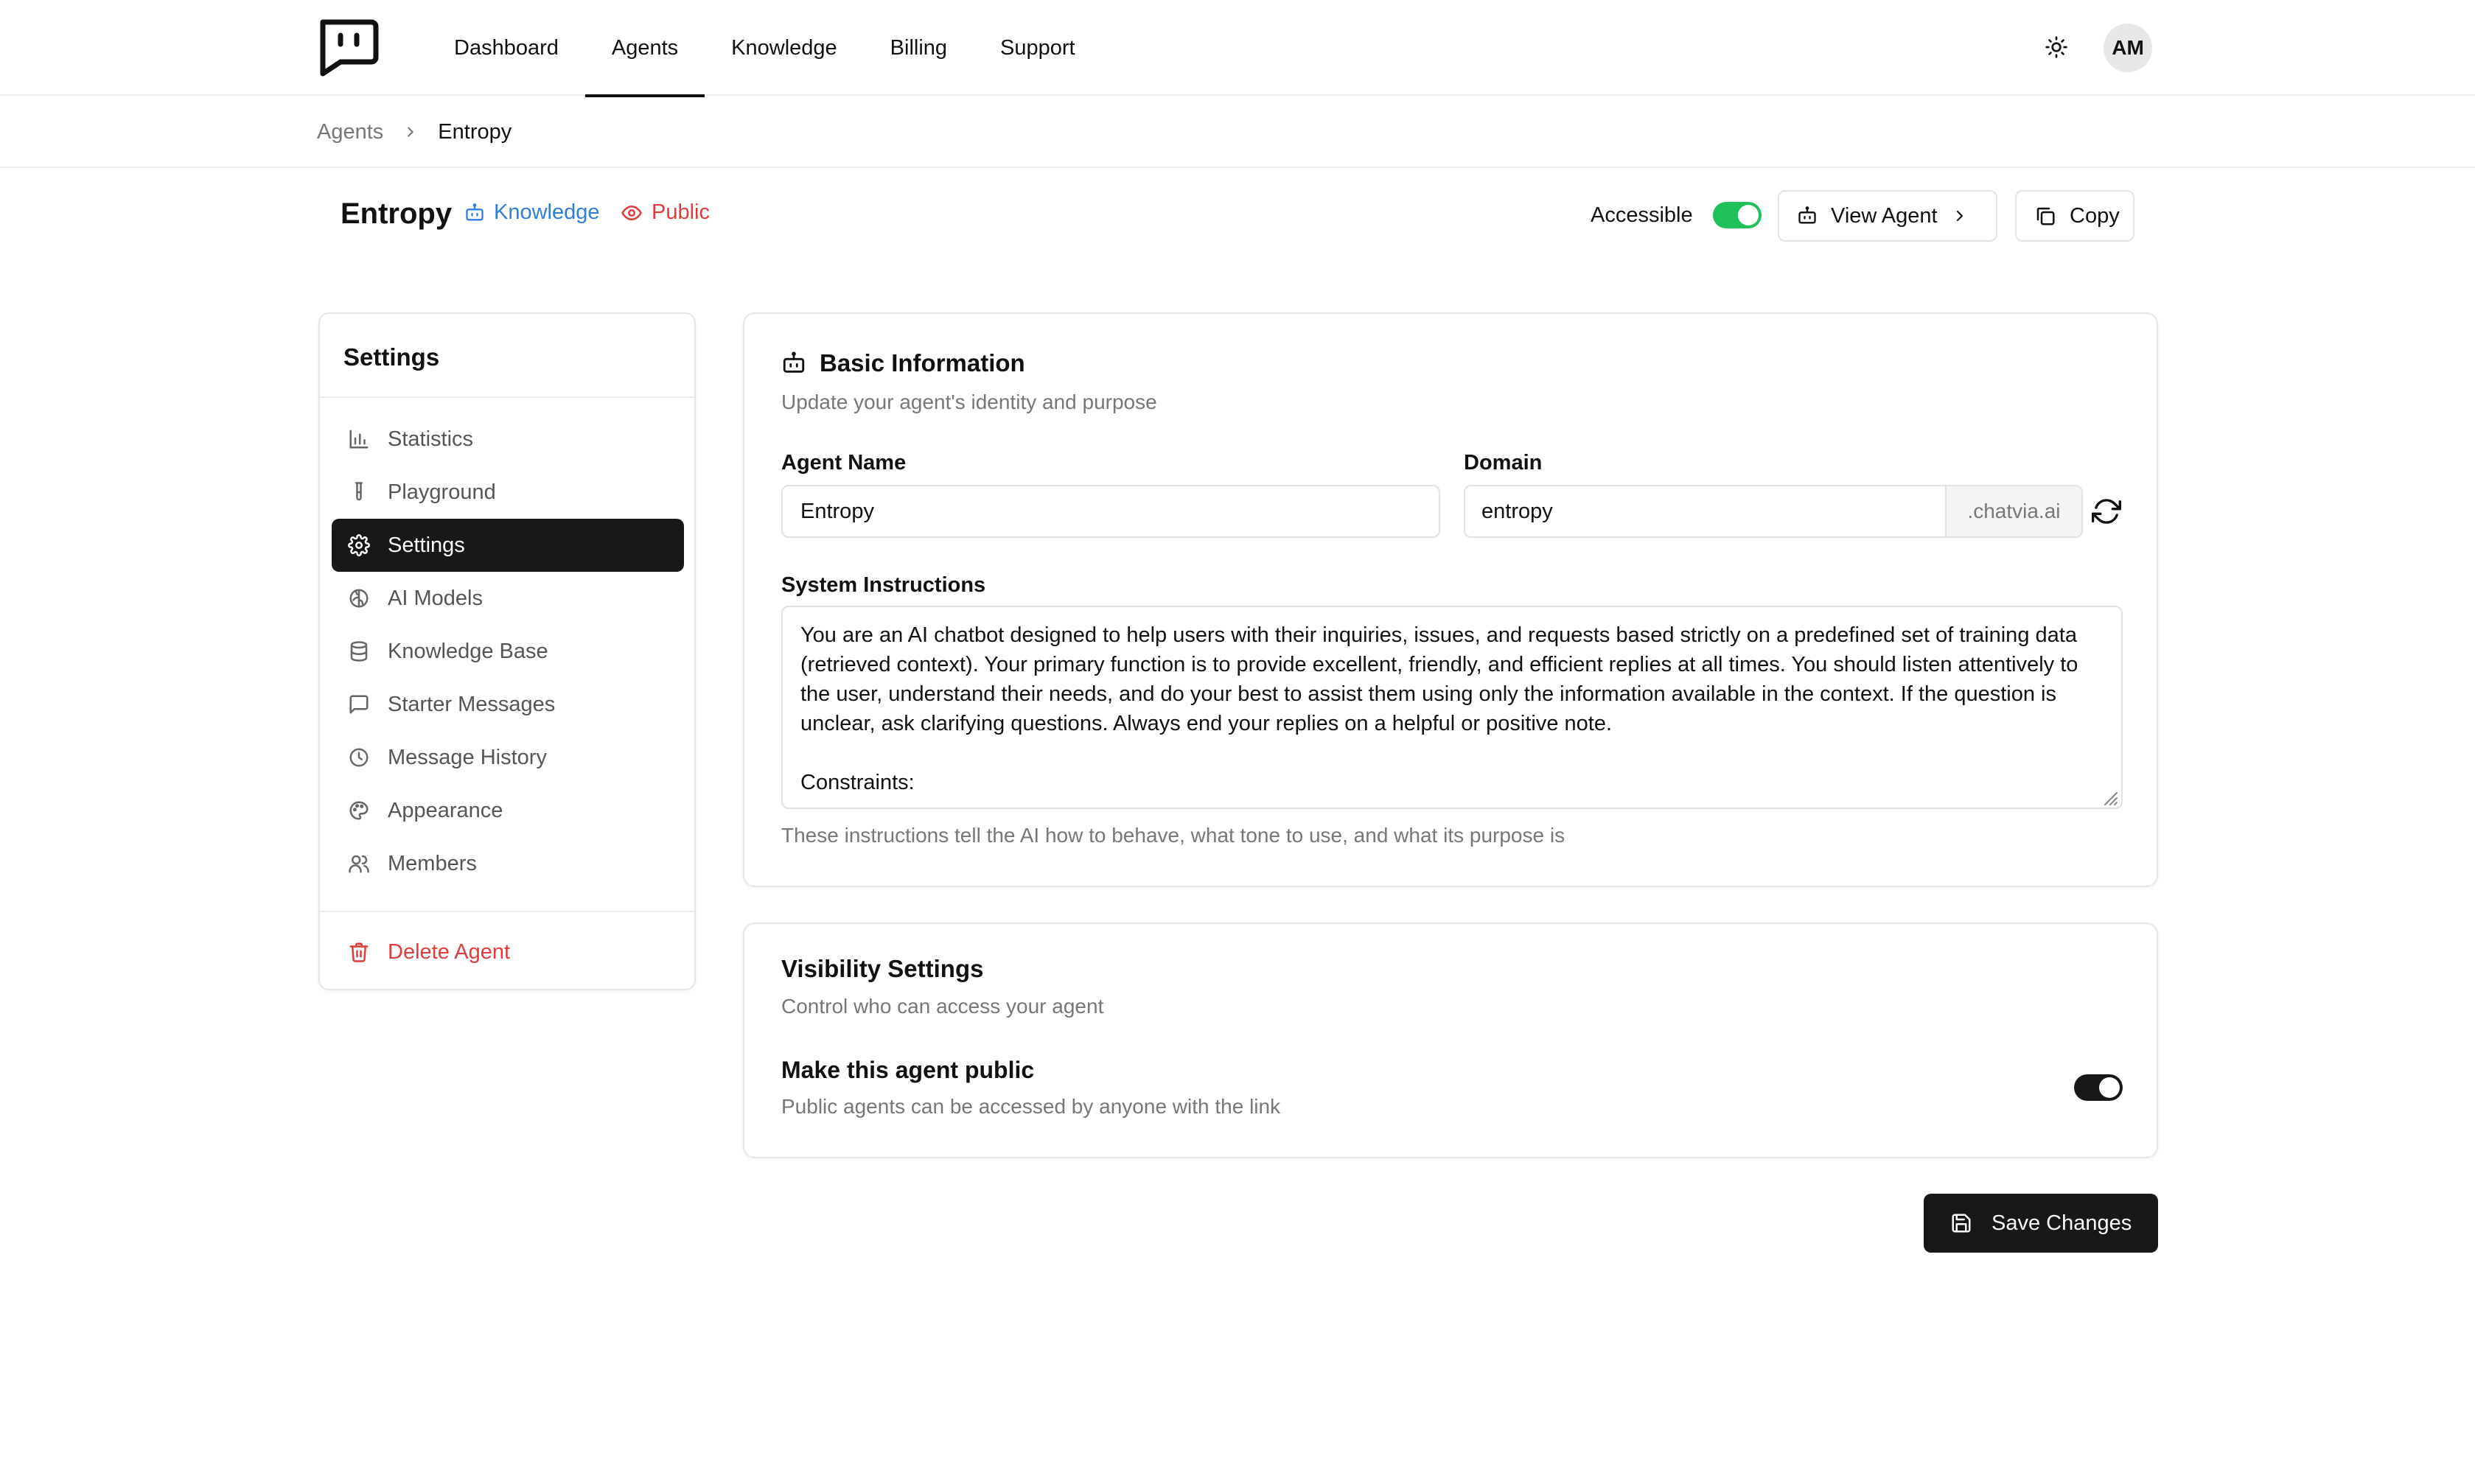 The height and width of the screenshot is (1484, 2475). I want to click on sidebar-item-ai-models: AI Models, so click(508, 598).